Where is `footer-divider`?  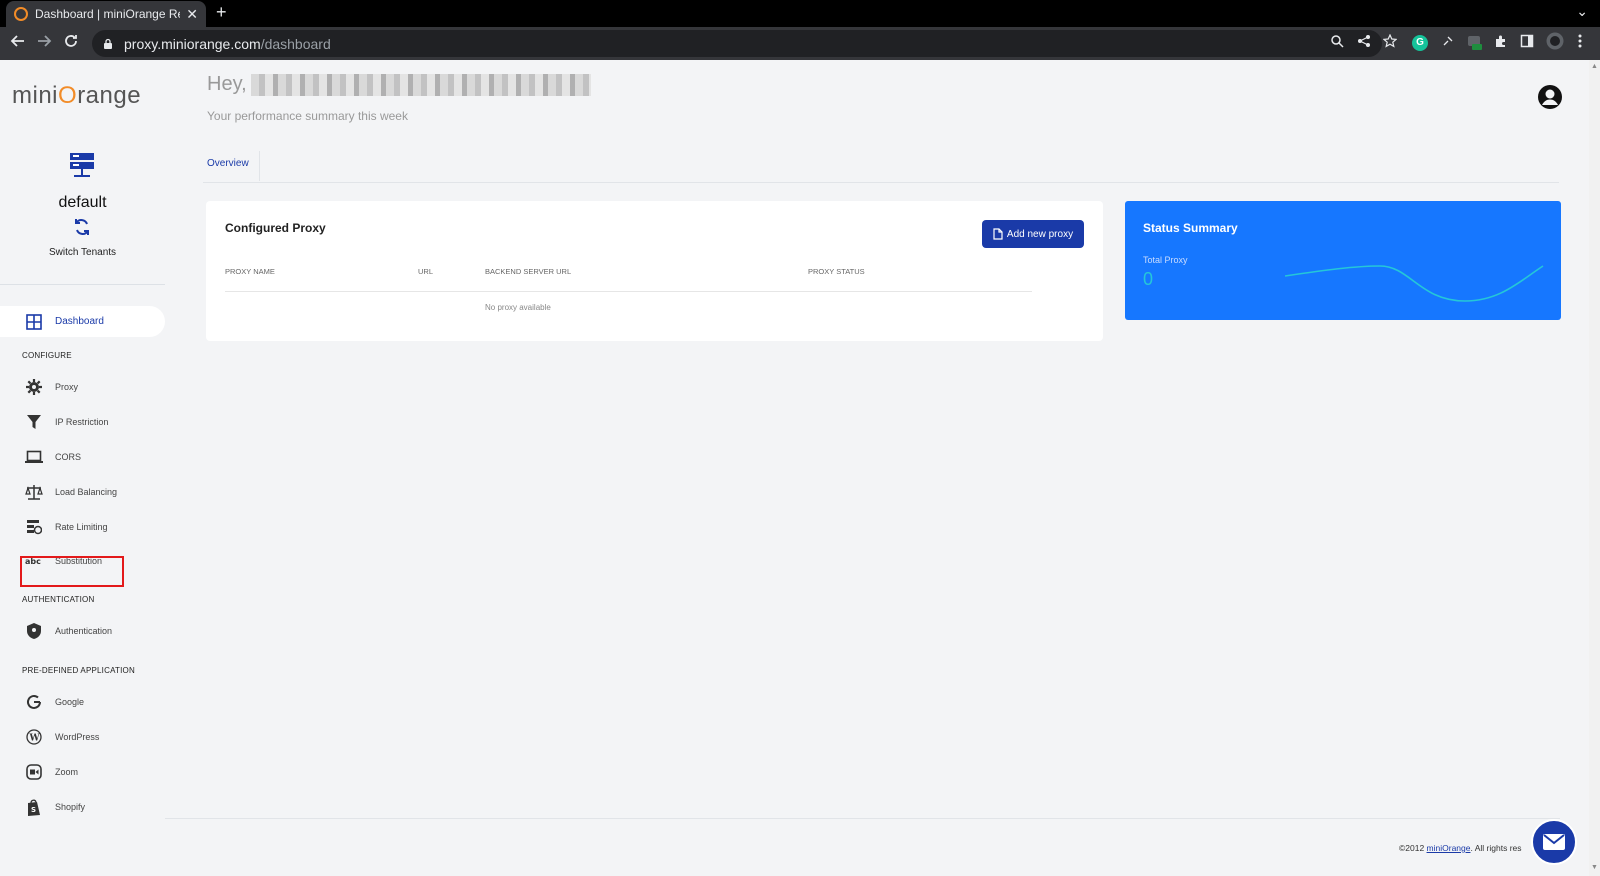
footer-divider is located at coordinates (862, 818).